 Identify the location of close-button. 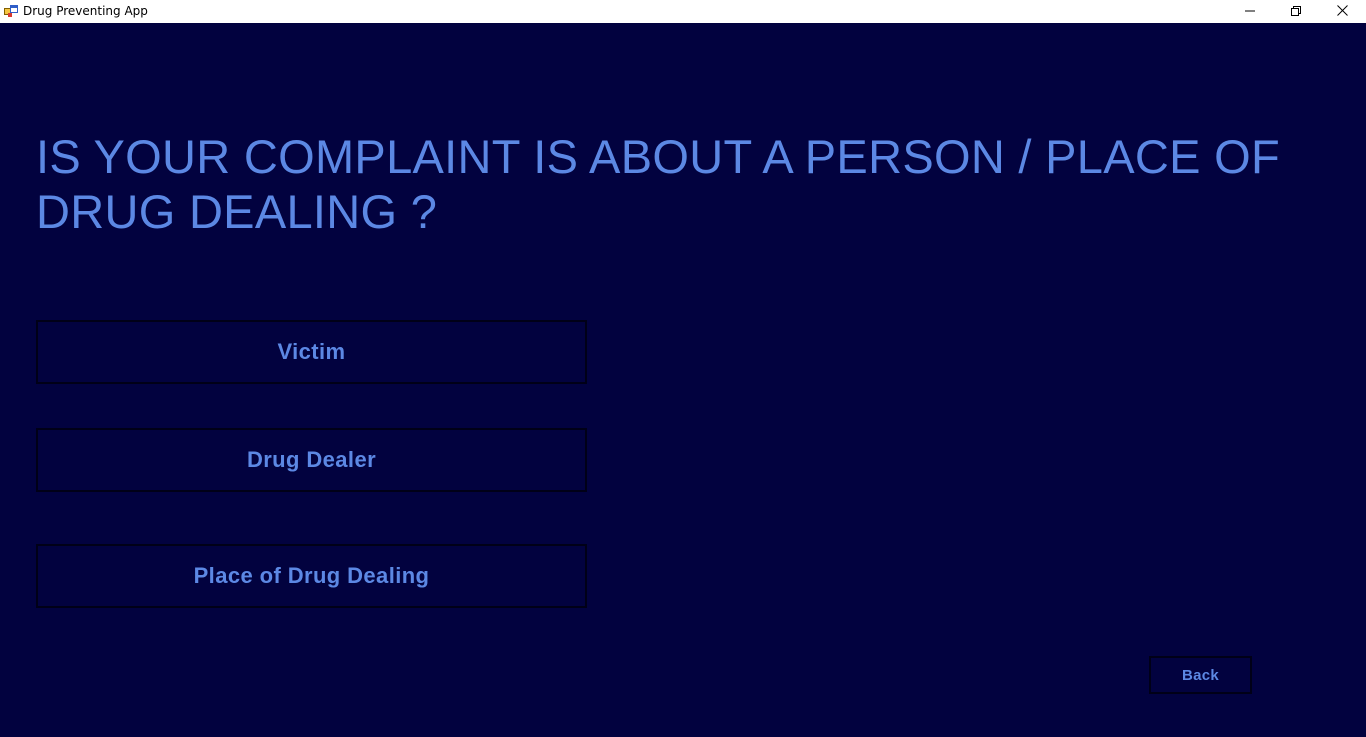
(1342, 11).